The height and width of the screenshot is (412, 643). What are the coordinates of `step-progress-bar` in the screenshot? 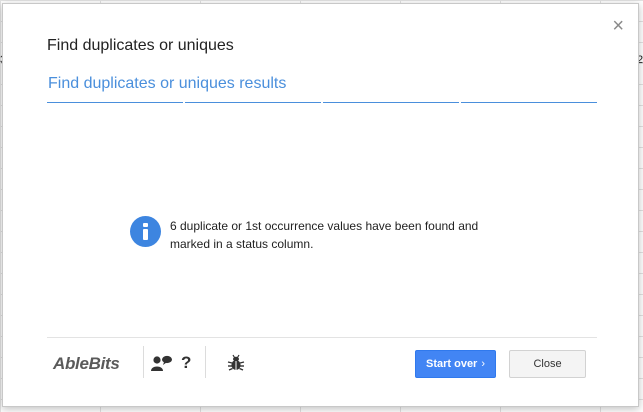 It's located at (322, 103).